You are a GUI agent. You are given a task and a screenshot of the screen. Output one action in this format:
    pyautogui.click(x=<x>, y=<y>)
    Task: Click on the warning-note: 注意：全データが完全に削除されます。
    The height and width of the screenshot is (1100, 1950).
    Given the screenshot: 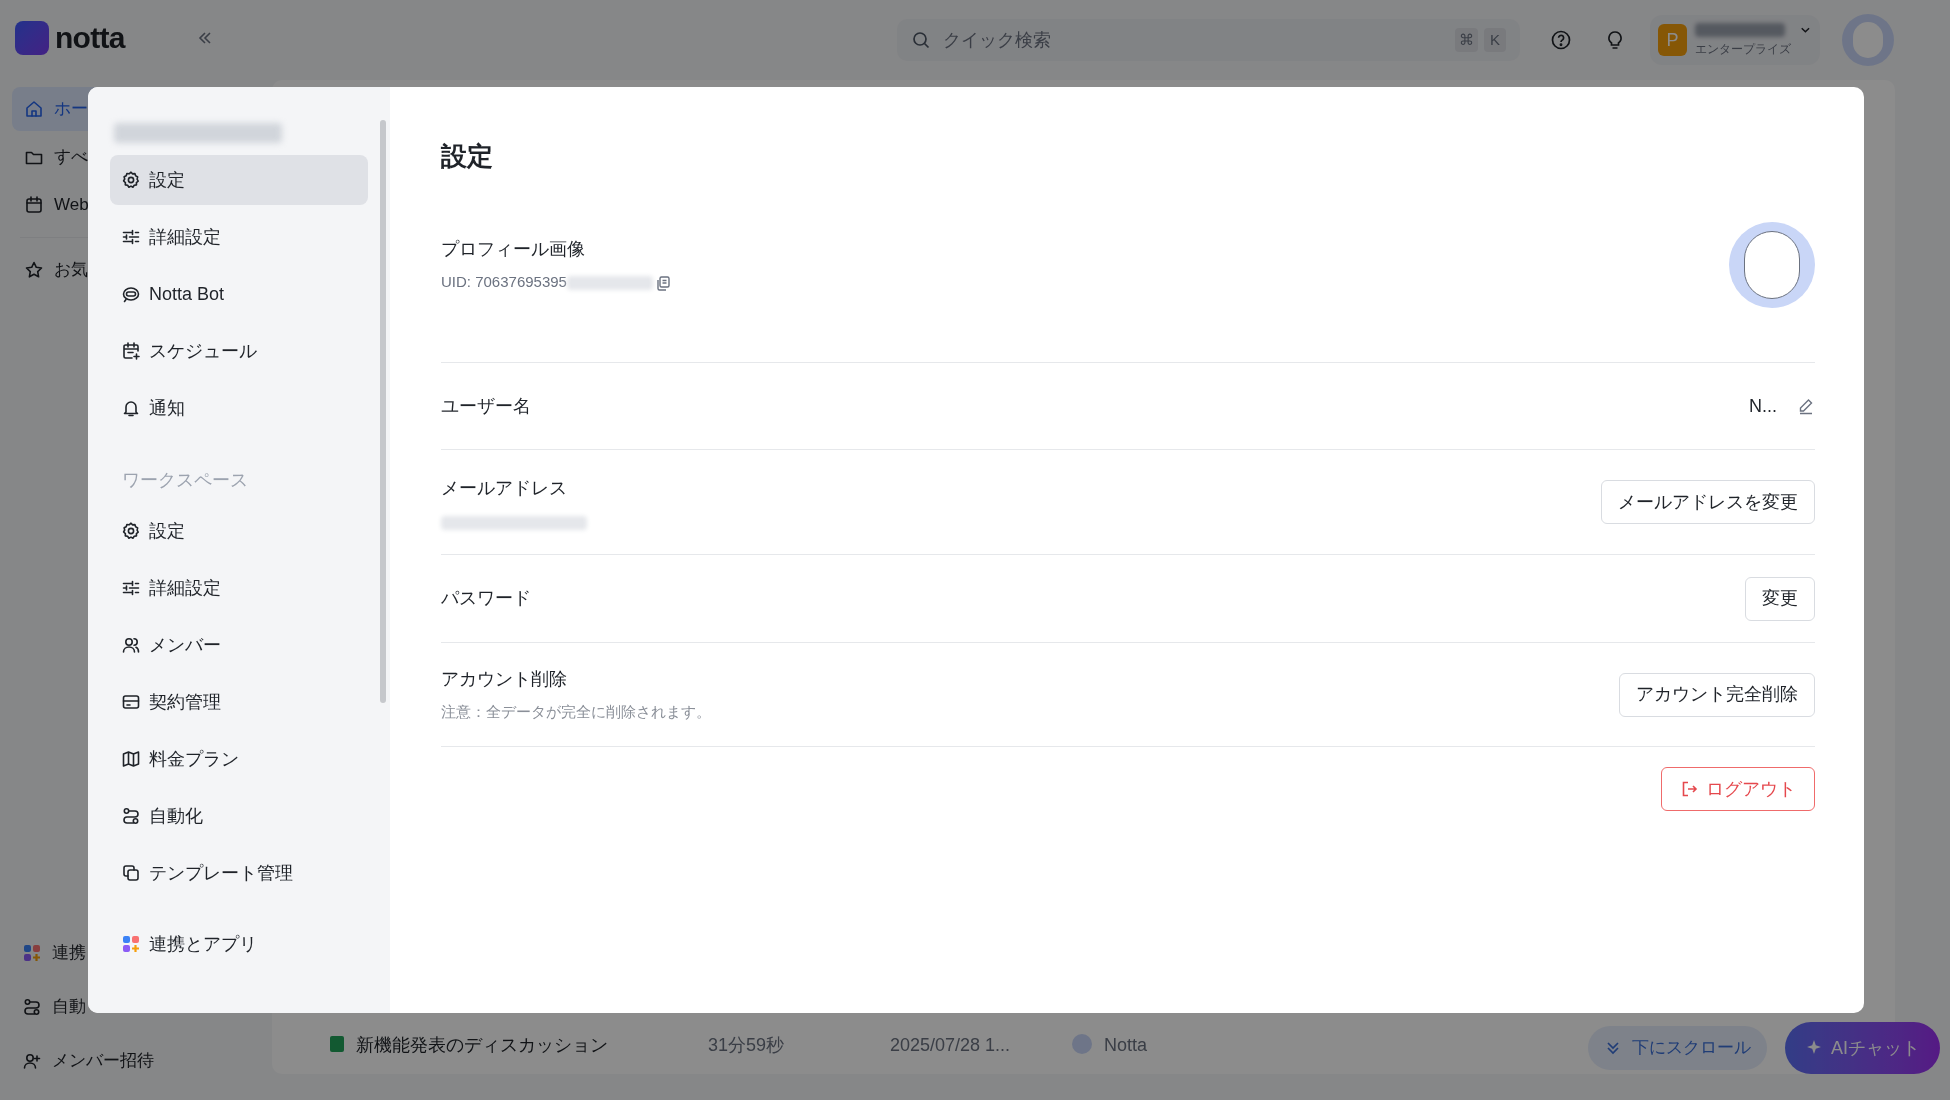 What is the action you would take?
    pyautogui.click(x=576, y=711)
    